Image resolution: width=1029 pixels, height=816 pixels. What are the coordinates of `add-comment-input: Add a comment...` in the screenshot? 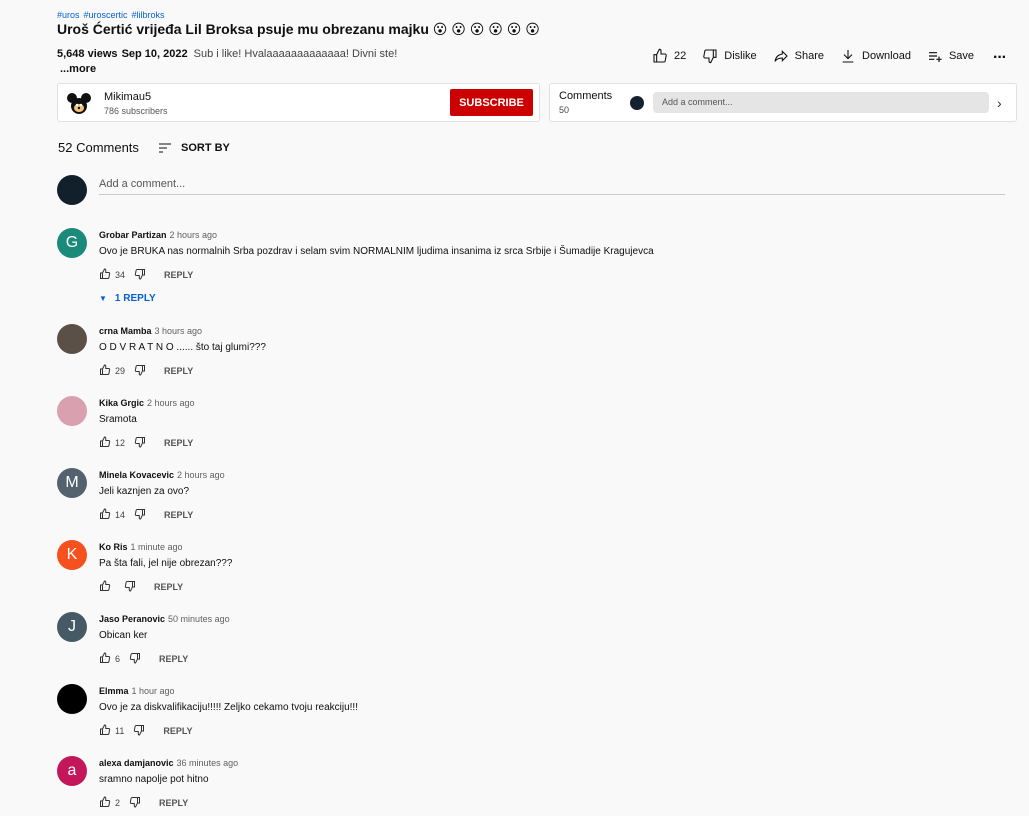 It's located at (552, 186).